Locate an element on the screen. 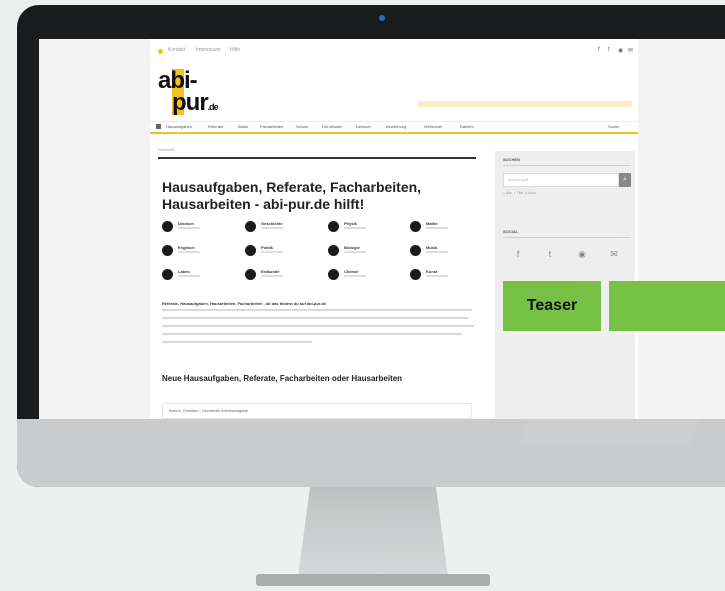  search-icon: ⌕ is located at coordinates (625, 180).